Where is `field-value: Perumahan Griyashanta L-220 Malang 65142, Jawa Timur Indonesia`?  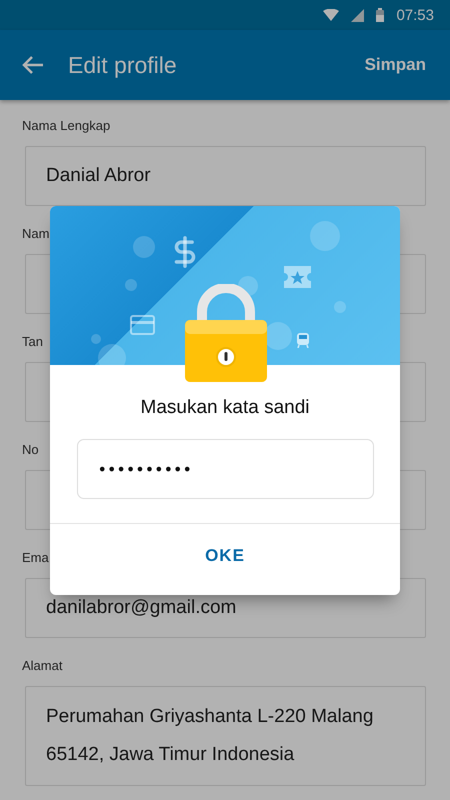 field-value: Perumahan Griyashanta L-220 Malang 65142, Jawa Timur Indonesia is located at coordinates (210, 736).